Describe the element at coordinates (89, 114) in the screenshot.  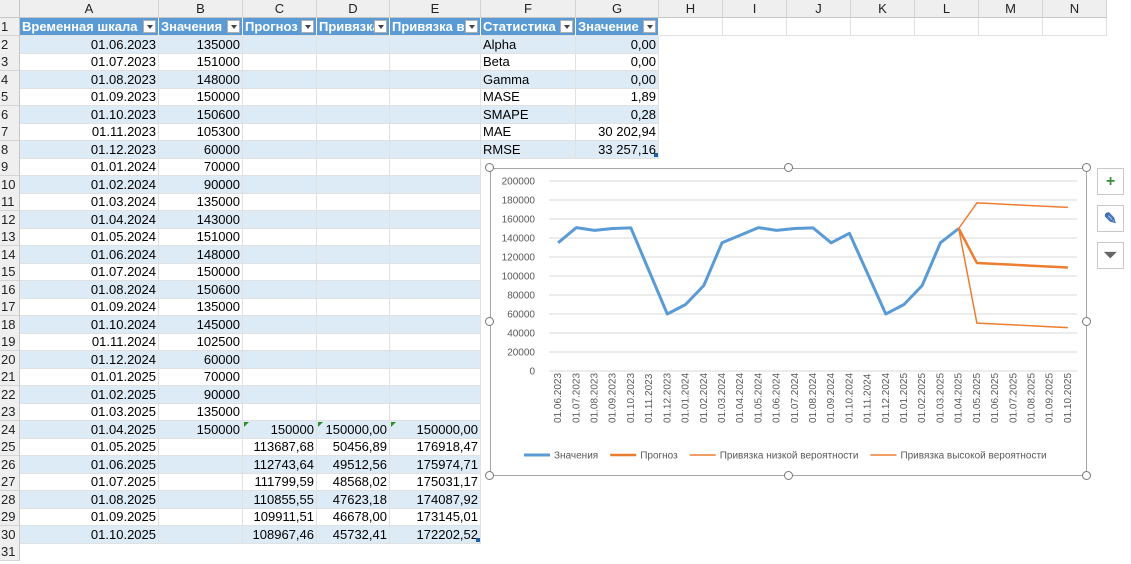
I see `timeline-cell: 01.10.2023` at that location.